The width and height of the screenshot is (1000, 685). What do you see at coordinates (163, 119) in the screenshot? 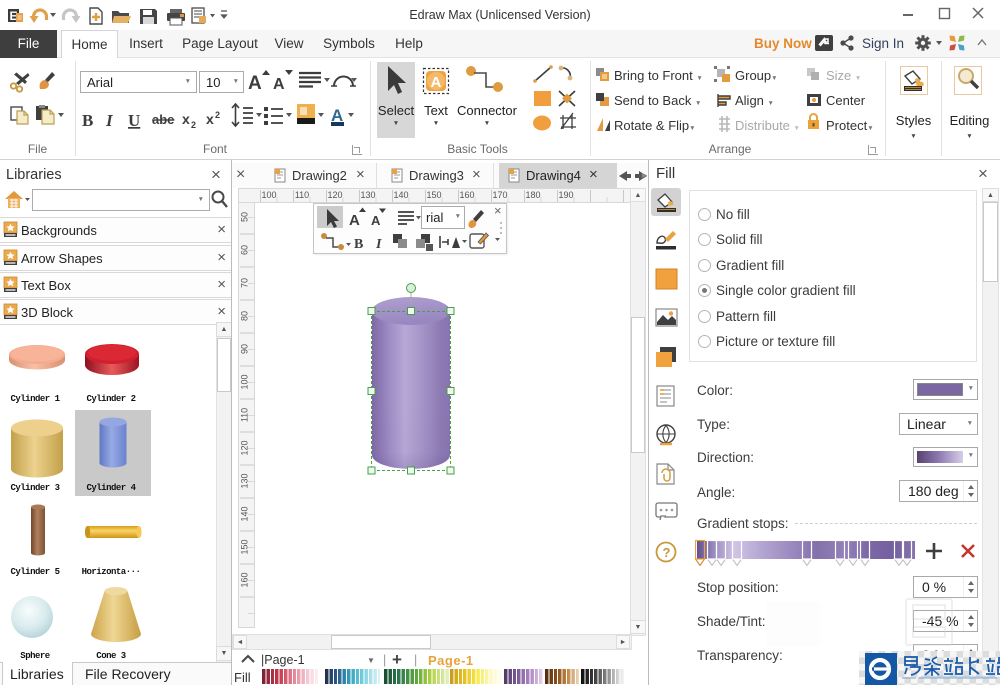
I see `svg-text: abe` at bounding box center [163, 119].